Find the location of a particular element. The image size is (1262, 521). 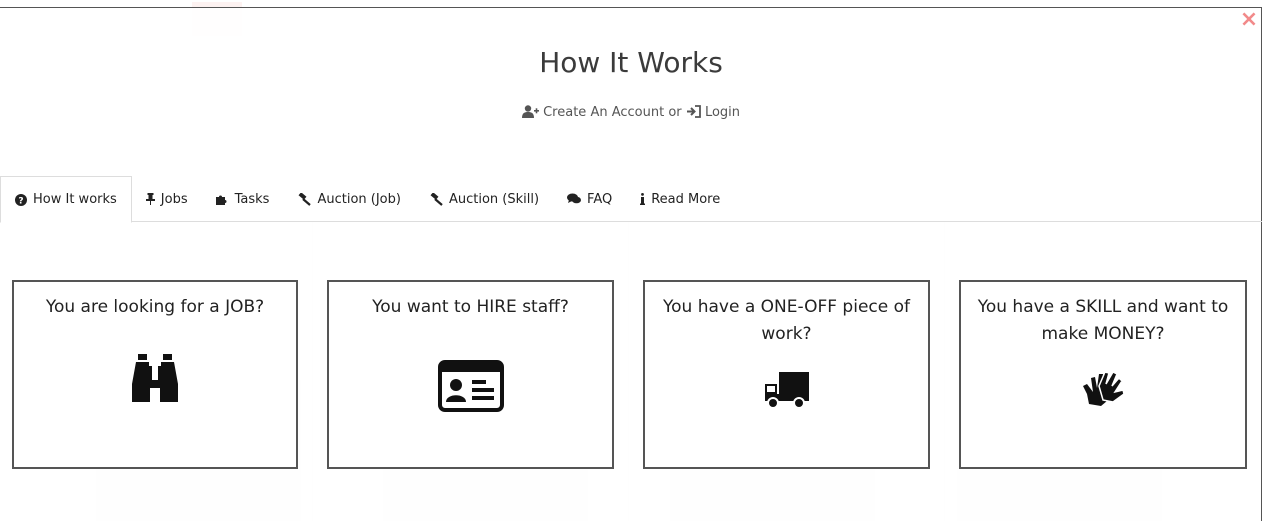

tab-read-more: Read More is located at coordinates (680, 199).